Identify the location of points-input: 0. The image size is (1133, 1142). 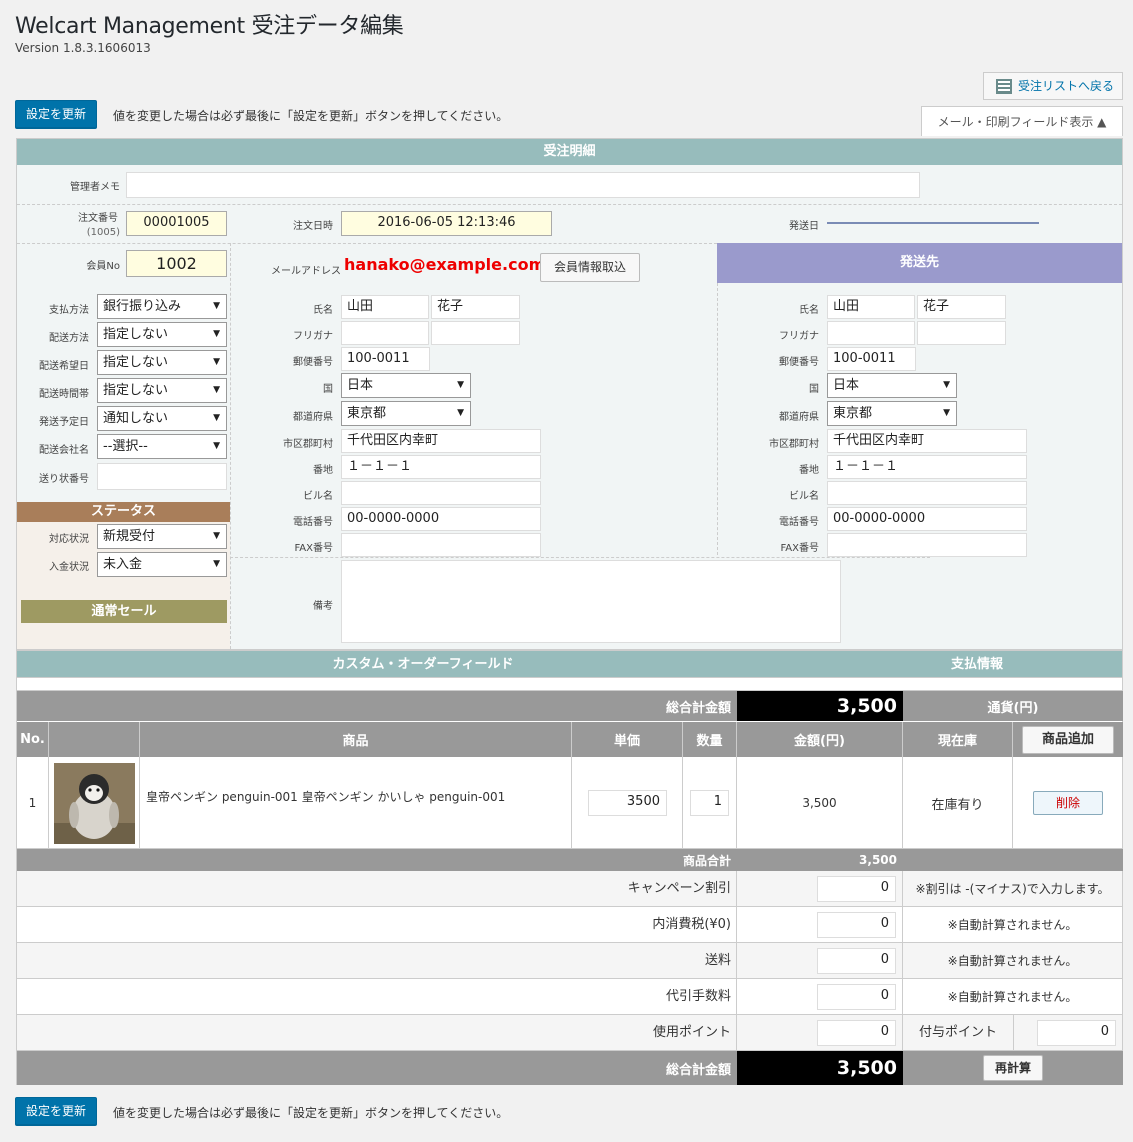
(856, 1033).